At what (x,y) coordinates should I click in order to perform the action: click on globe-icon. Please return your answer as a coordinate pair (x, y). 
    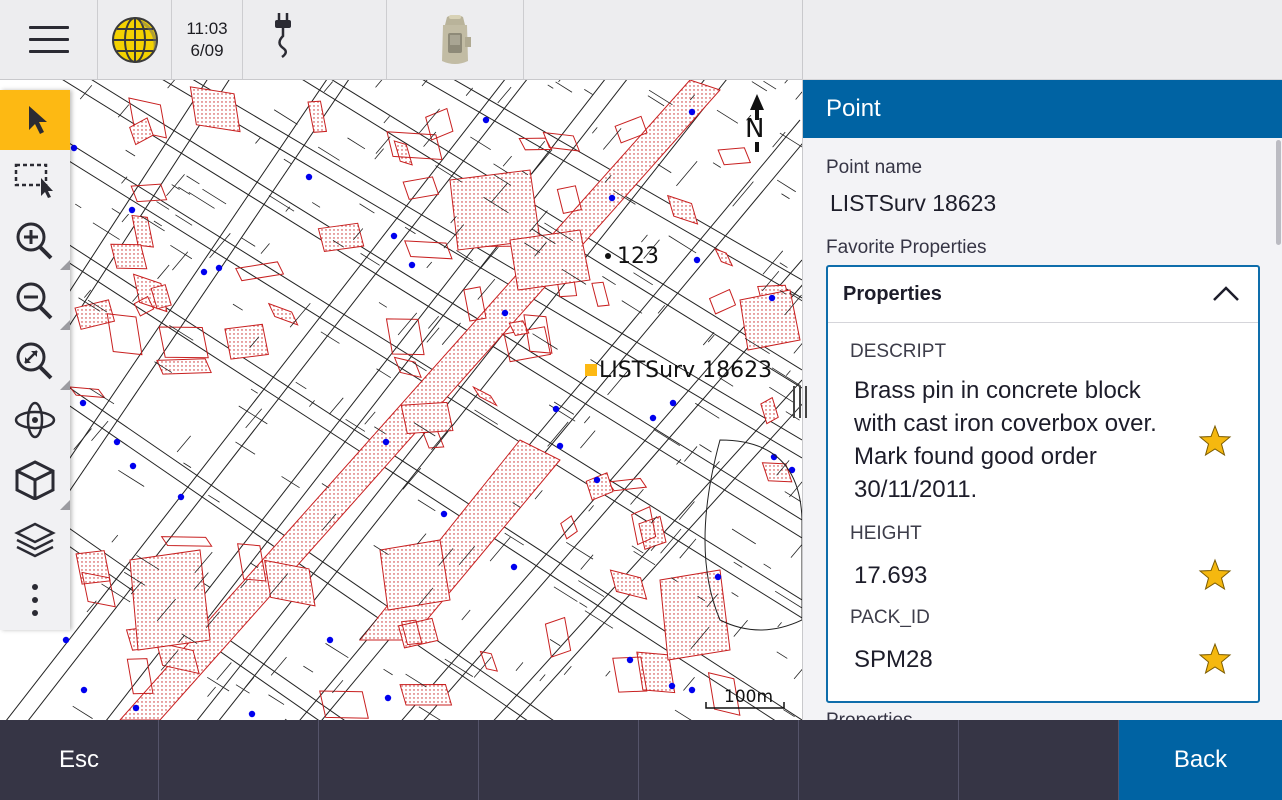
    Looking at the image, I should click on (135, 40).